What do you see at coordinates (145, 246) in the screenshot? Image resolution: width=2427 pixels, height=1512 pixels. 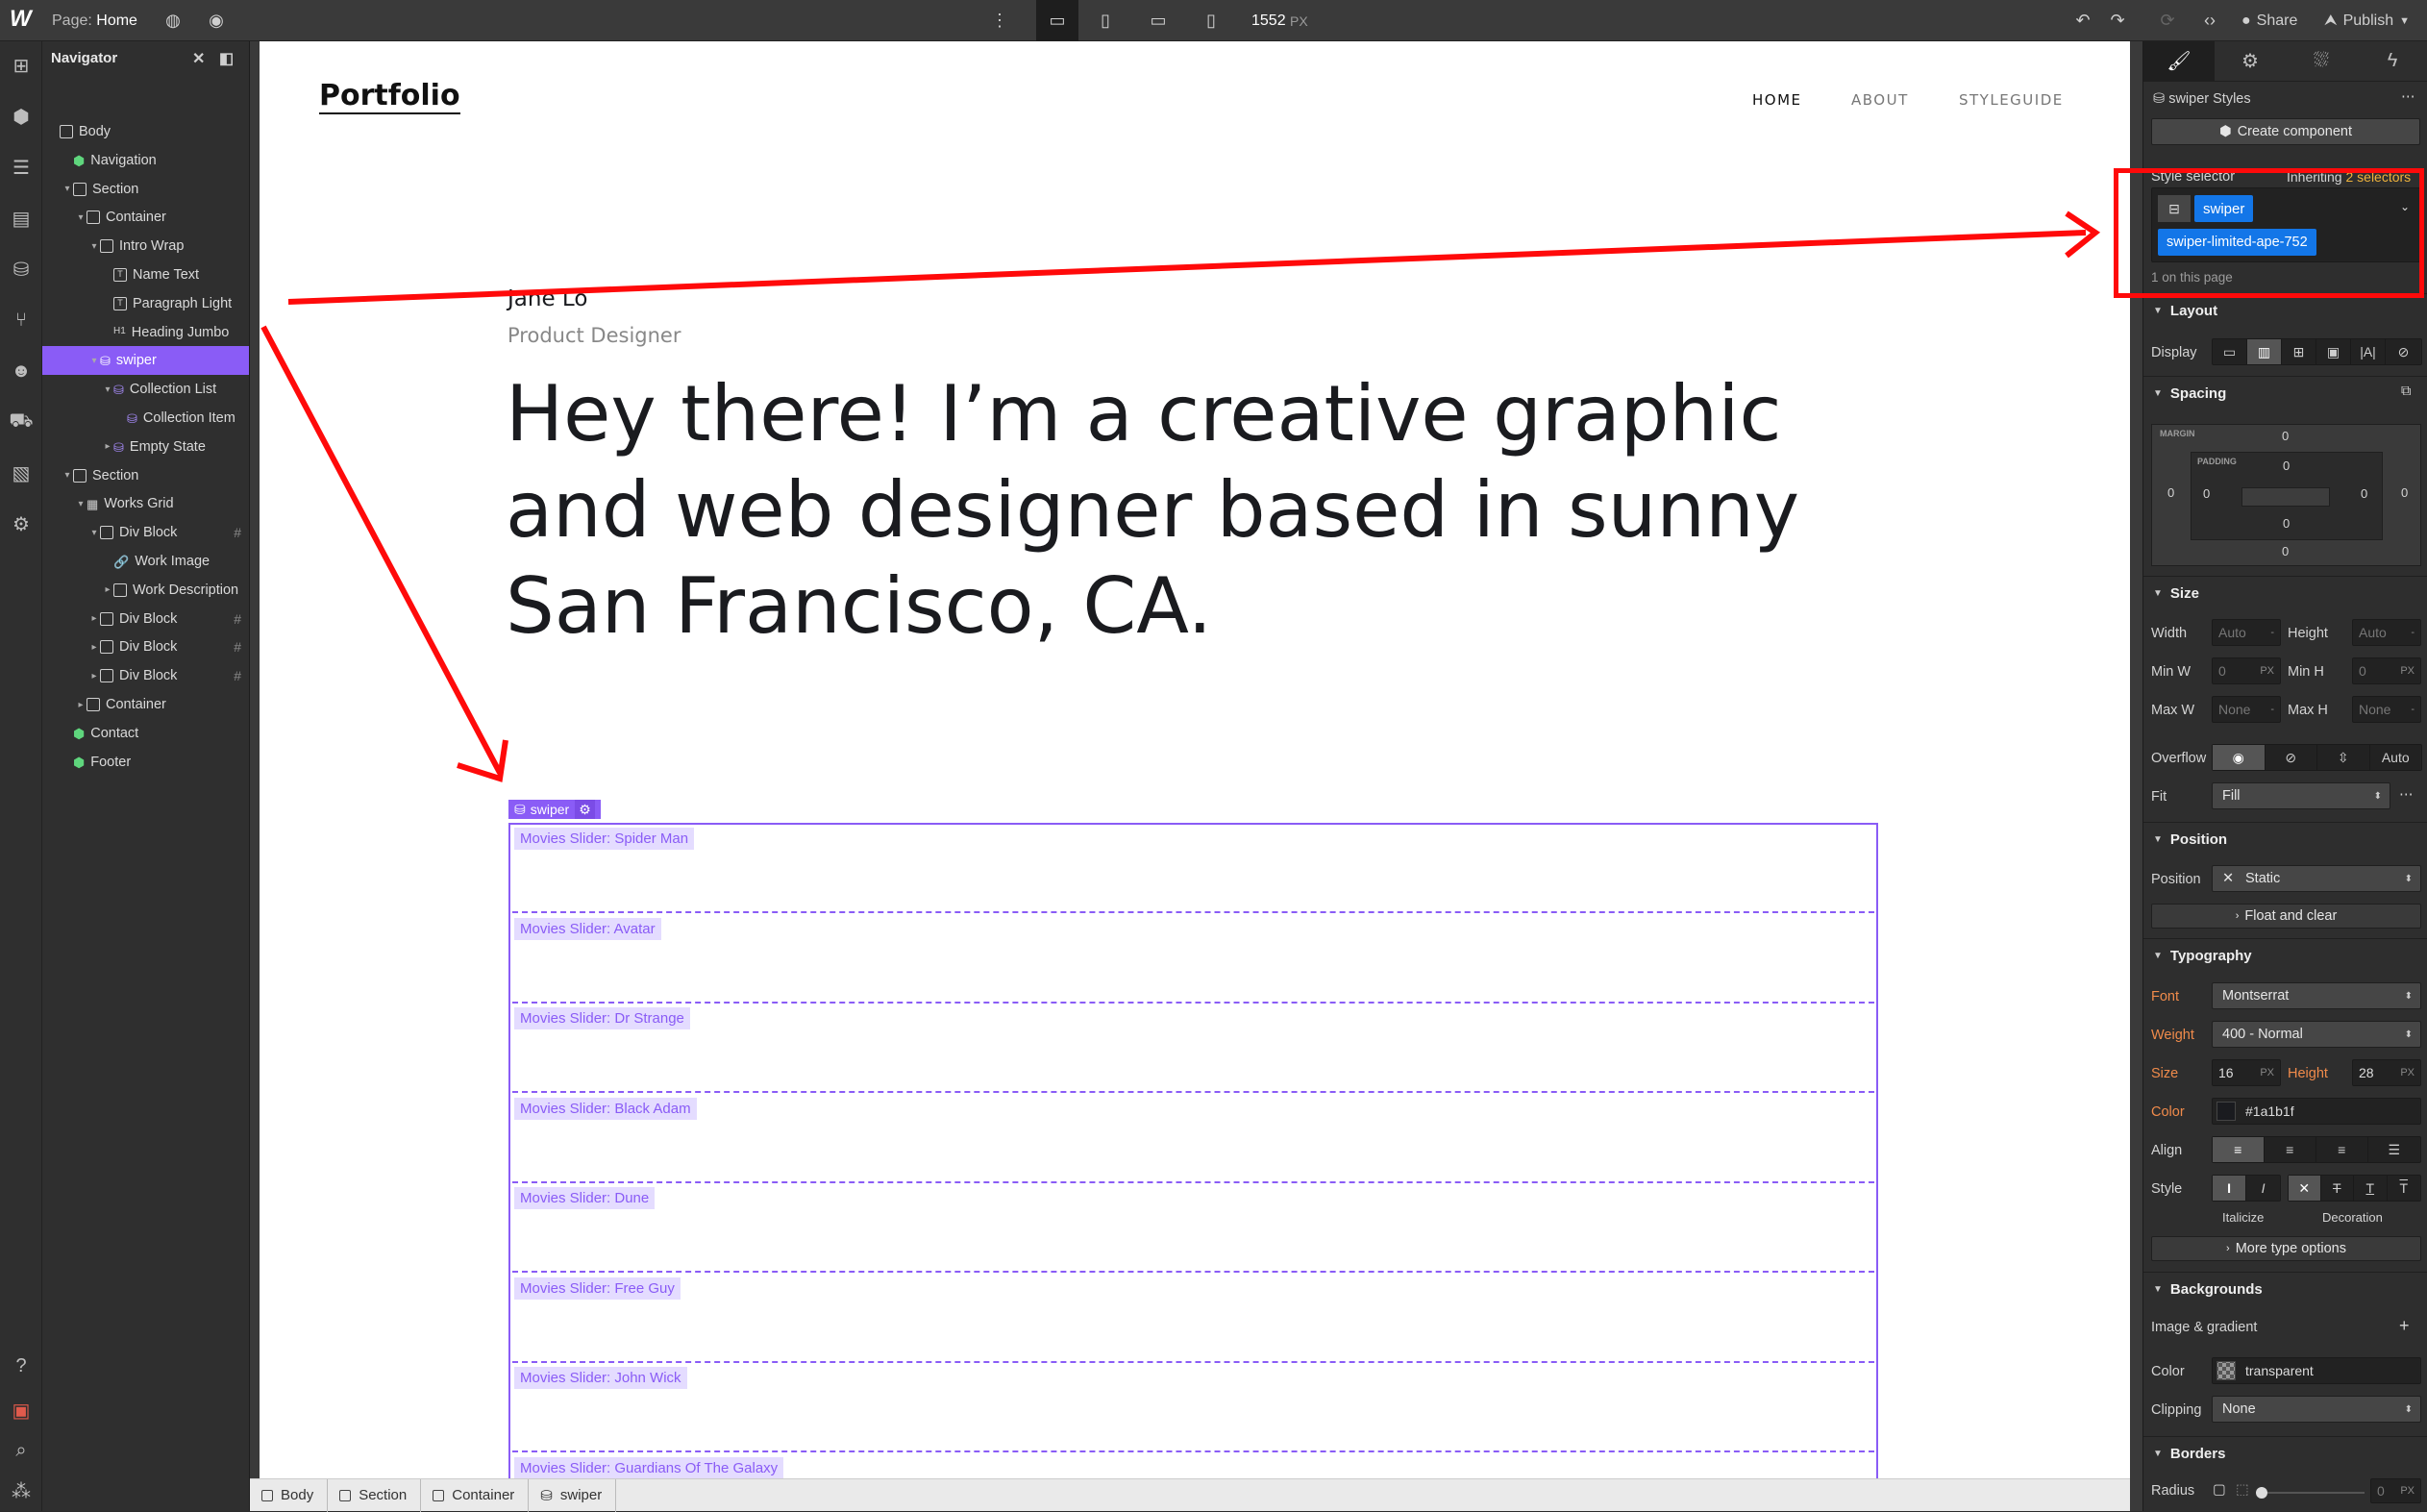 I see `nav-item-intro-wrap: ▾ Intro Wrap` at bounding box center [145, 246].